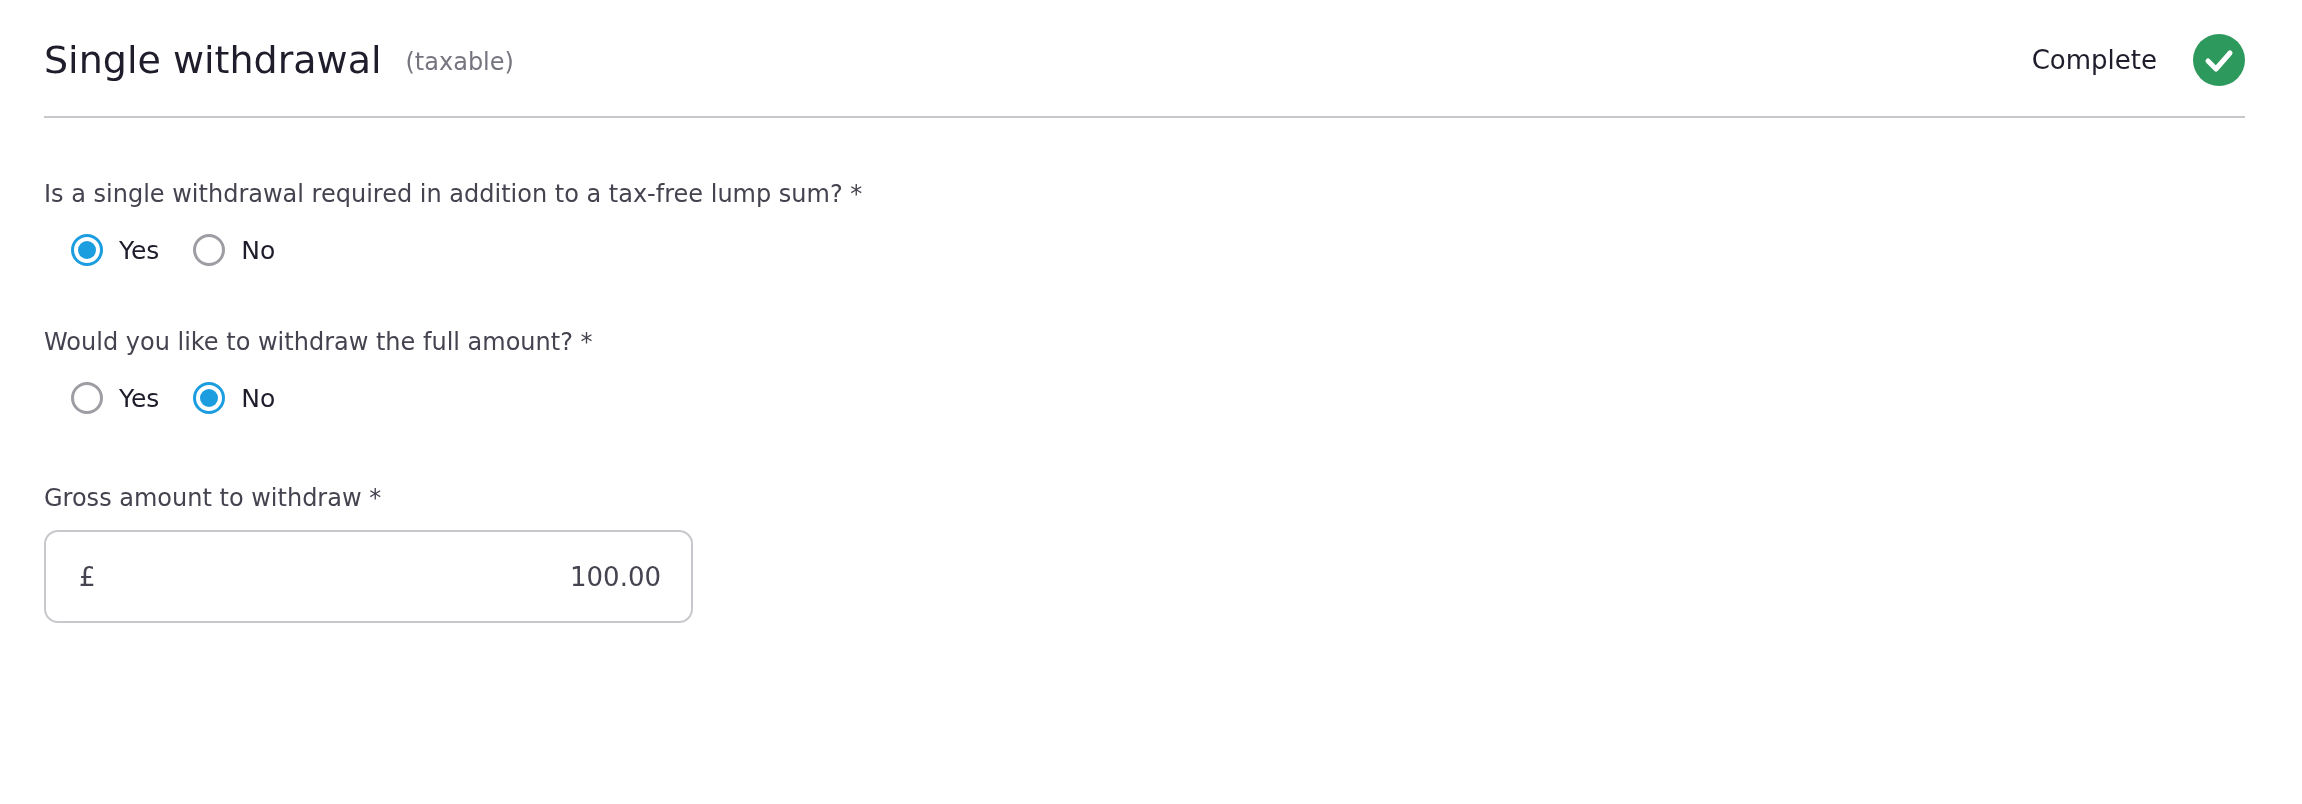 This screenshot has width=2302, height=804. Describe the element at coordinates (368, 576) in the screenshot. I see `amount-field: £ 100.00` at that location.